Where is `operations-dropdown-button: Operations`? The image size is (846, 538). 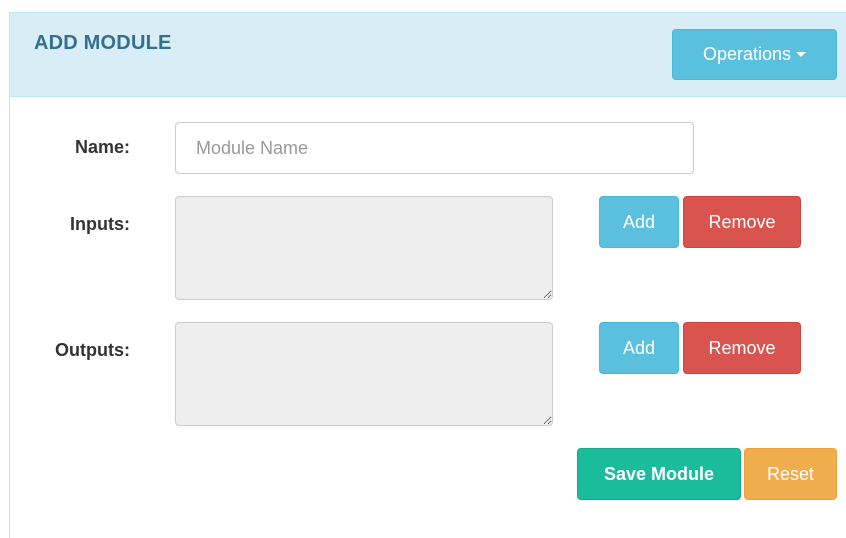 operations-dropdown-button: Operations is located at coordinates (754, 54).